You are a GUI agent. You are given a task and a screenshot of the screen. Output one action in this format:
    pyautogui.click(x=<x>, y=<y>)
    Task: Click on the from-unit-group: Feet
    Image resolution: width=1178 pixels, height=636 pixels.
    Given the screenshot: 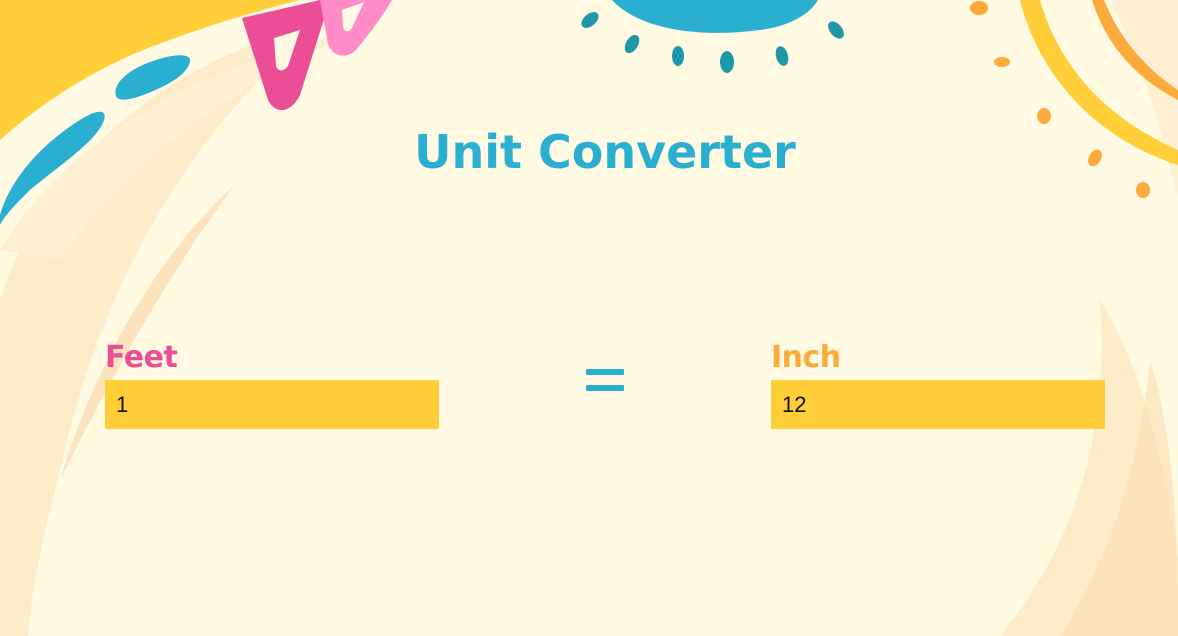 What is the action you would take?
    pyautogui.click(x=272, y=383)
    